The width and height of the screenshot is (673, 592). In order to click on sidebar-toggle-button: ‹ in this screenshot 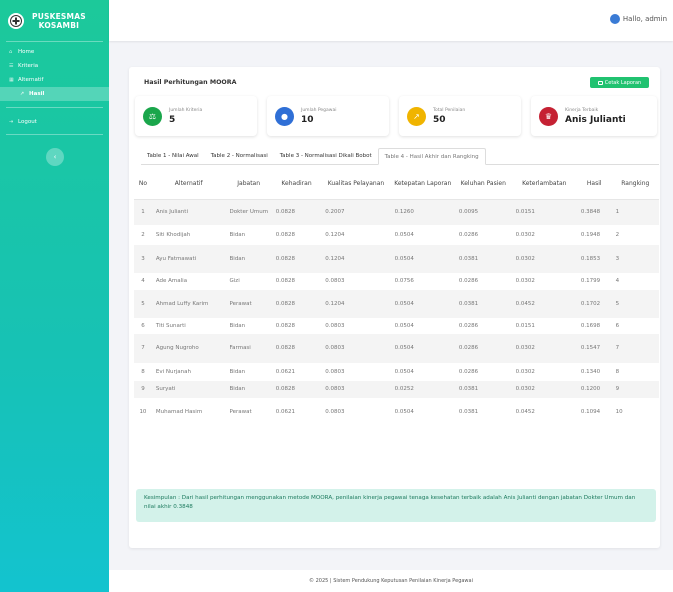, I will do `click(55, 157)`.